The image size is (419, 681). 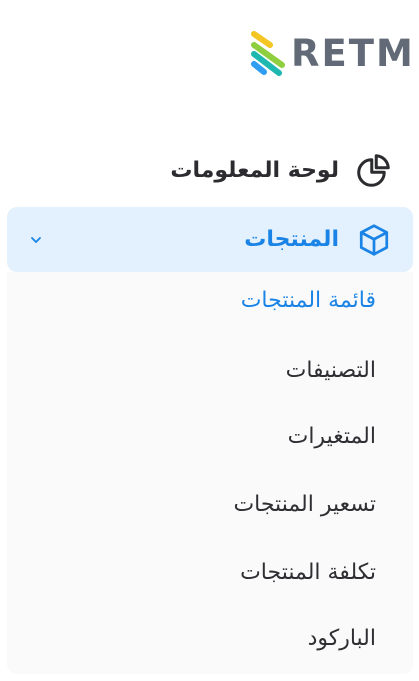 I want to click on submenu-item-product-list: قائمة المنتجات, so click(x=308, y=300).